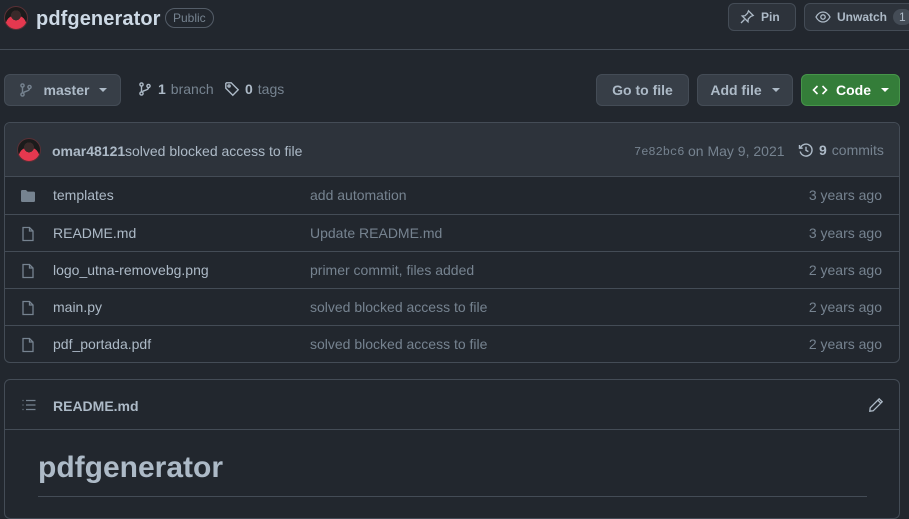  Describe the element at coordinates (189, 18) in the screenshot. I see `visibility-badge: Public` at that location.